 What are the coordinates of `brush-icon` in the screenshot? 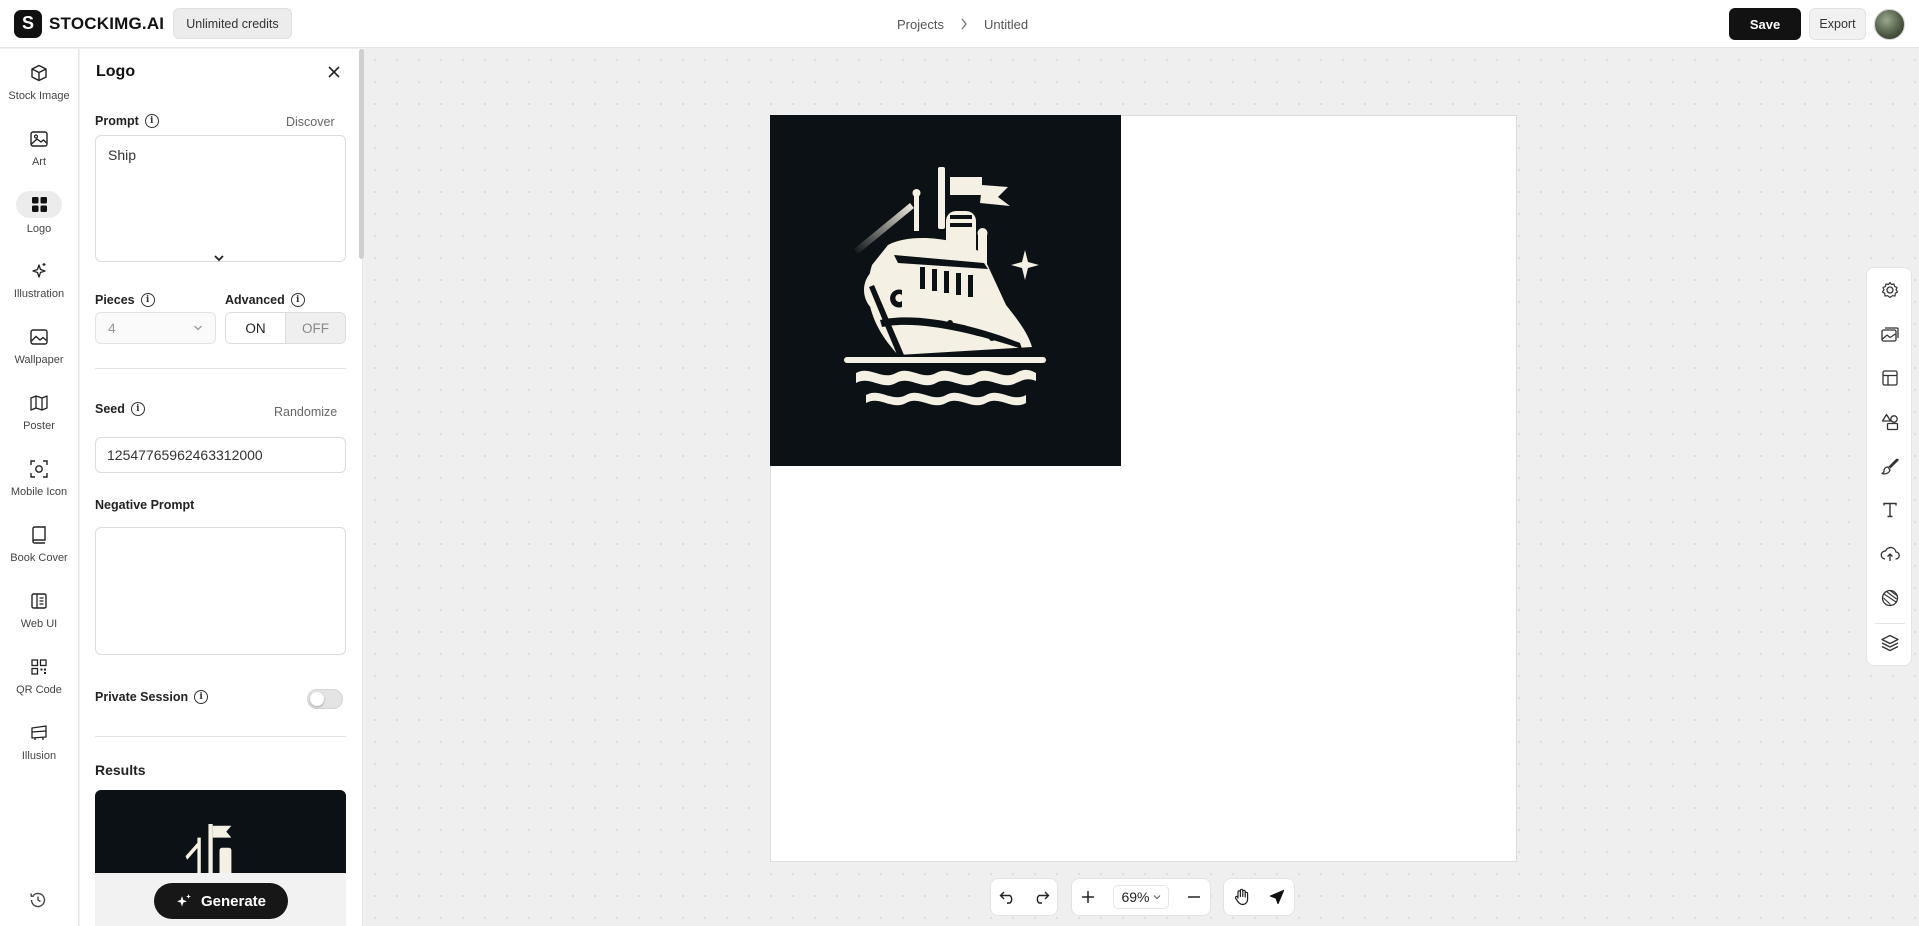 It's located at (1890, 466).